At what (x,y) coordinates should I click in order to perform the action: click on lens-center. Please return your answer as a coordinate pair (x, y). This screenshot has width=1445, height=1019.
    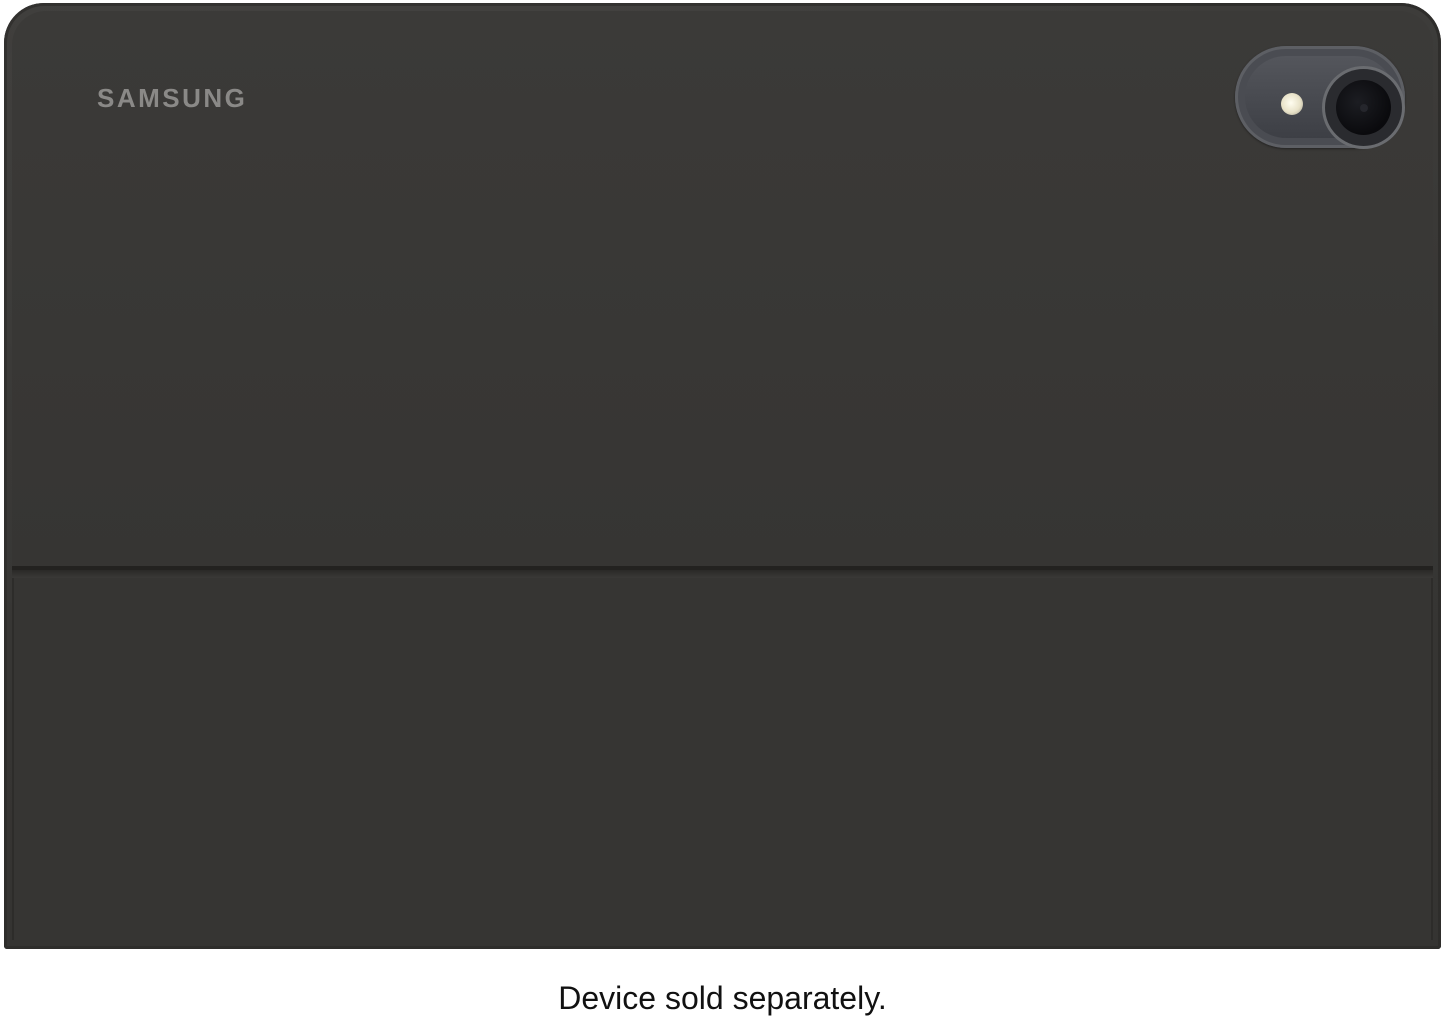
    Looking at the image, I should click on (1364, 108).